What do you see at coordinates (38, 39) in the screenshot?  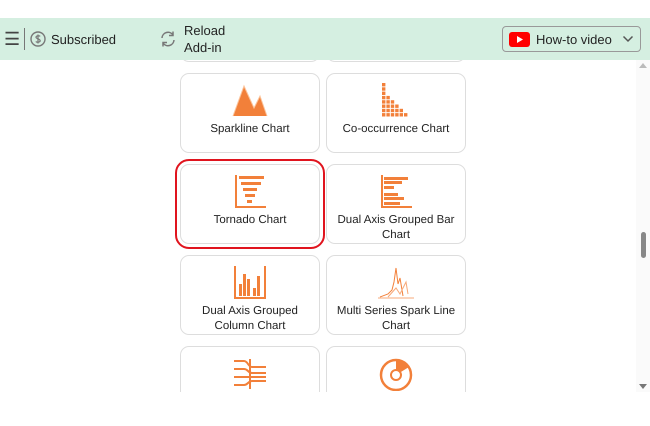 I see `dollar-icon` at bounding box center [38, 39].